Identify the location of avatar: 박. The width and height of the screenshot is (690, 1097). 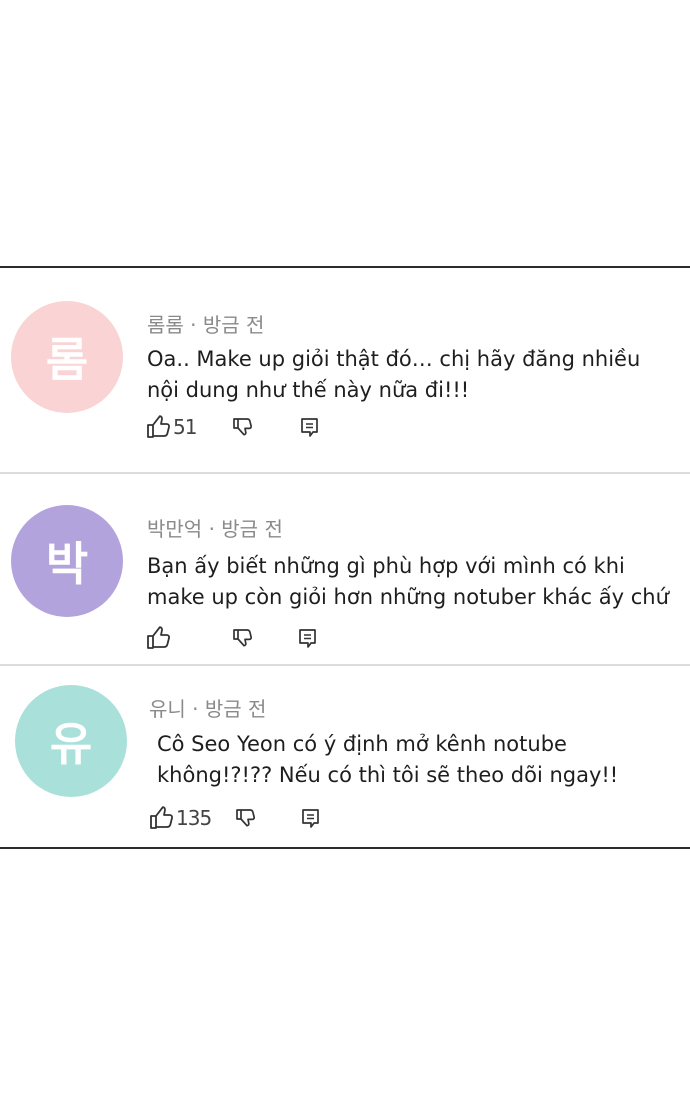
(67, 561).